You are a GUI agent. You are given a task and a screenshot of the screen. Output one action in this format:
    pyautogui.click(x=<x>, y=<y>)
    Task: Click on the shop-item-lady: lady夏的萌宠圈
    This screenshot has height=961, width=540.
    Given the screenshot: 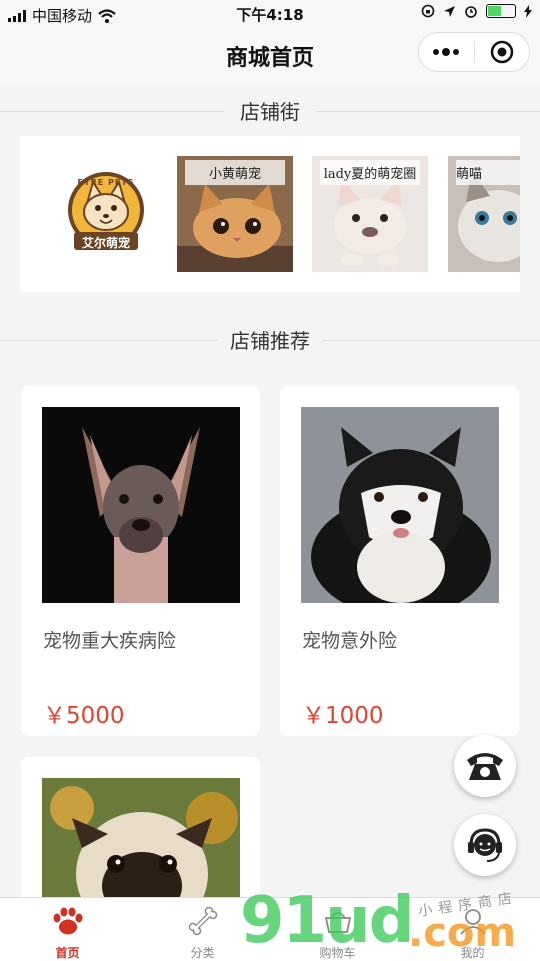 What is the action you would take?
    pyautogui.click(x=370, y=214)
    